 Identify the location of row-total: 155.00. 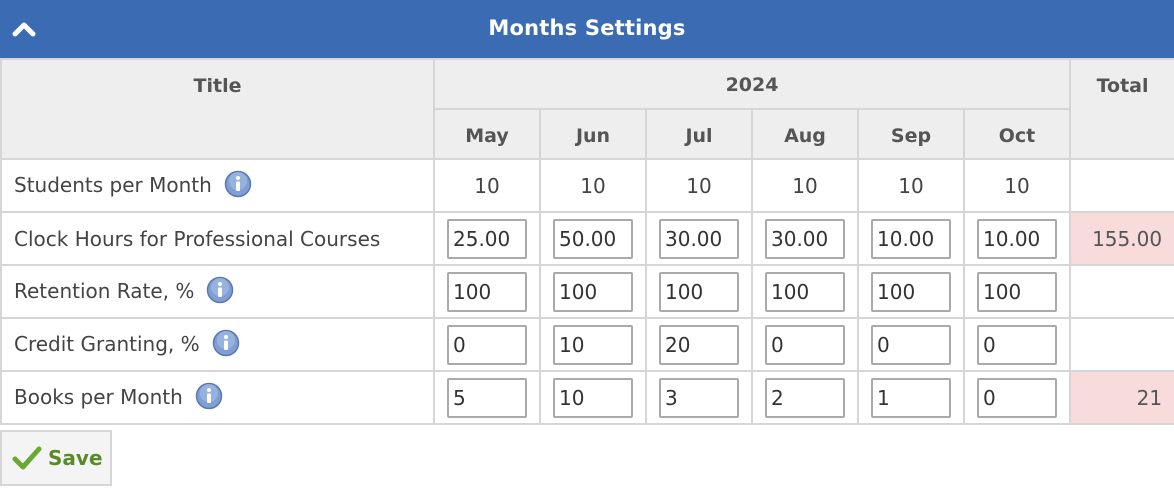
(1121, 238).